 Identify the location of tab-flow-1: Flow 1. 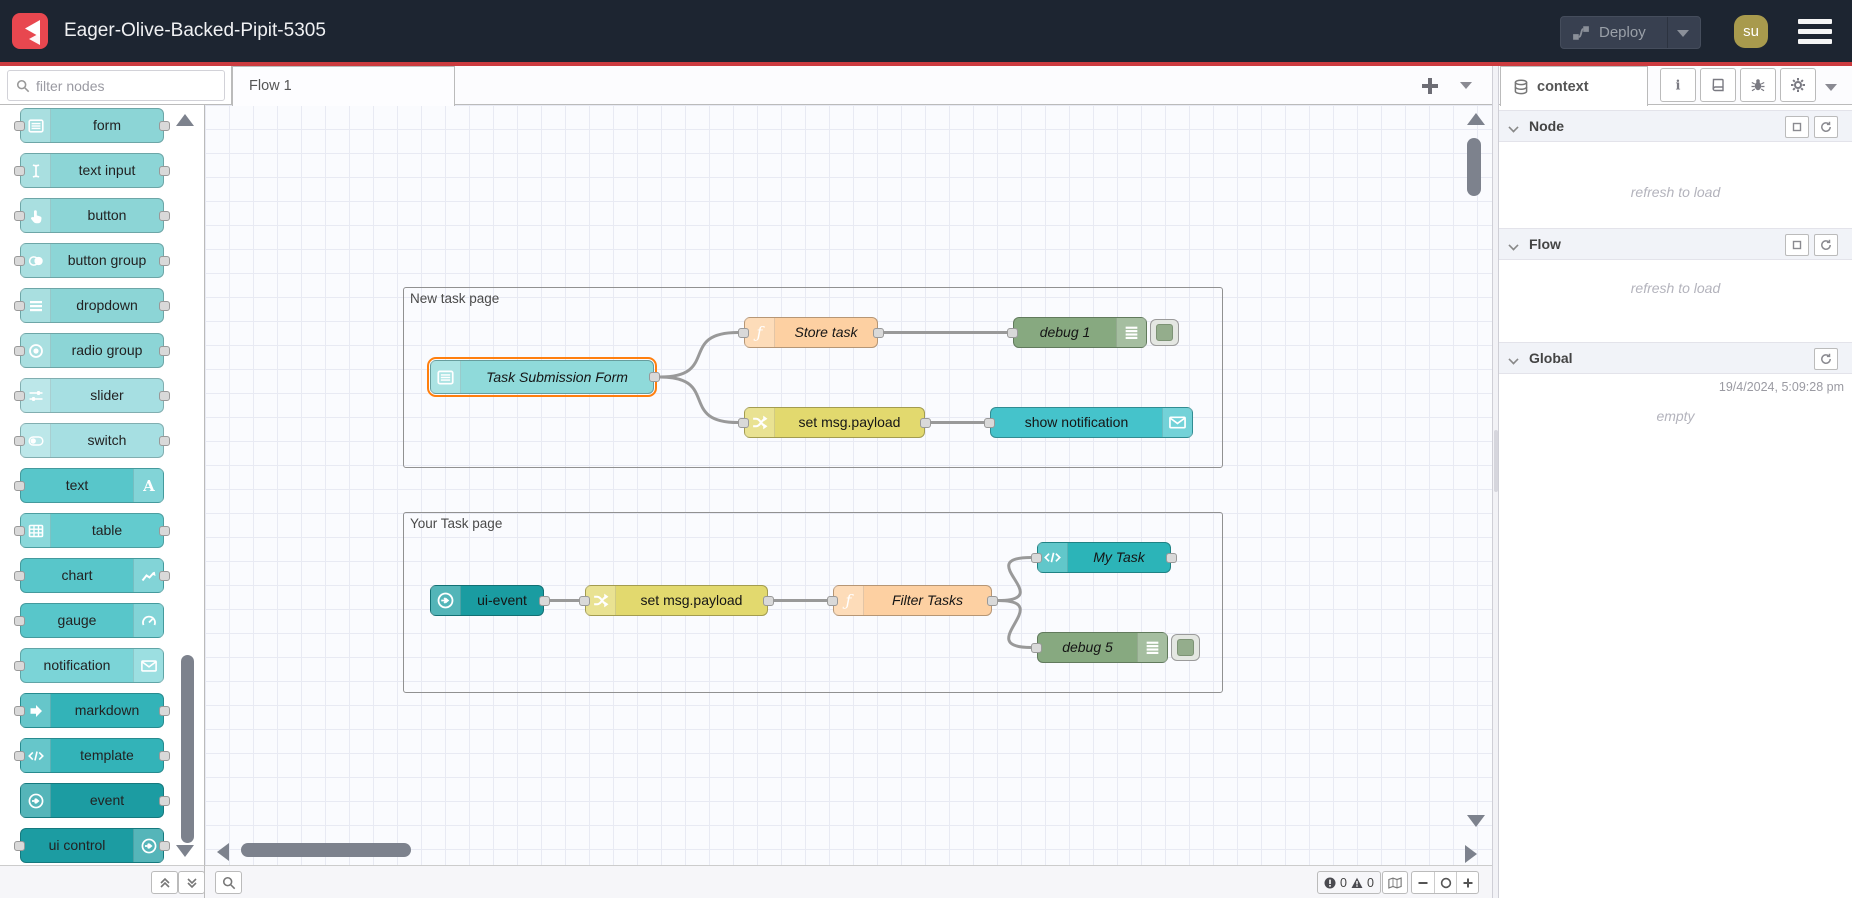
(343, 86).